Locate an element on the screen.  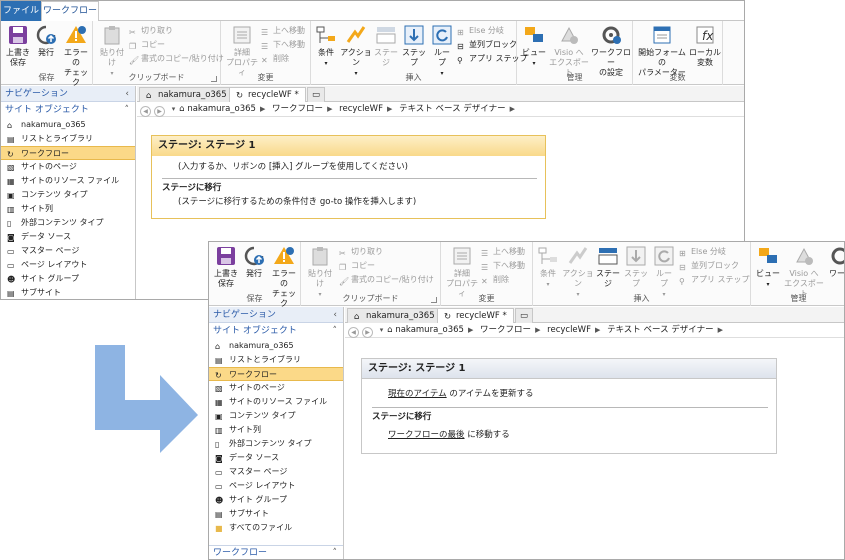
nav-footer-workflows: ワークフロー ˄ is located at coordinates (276, 552).